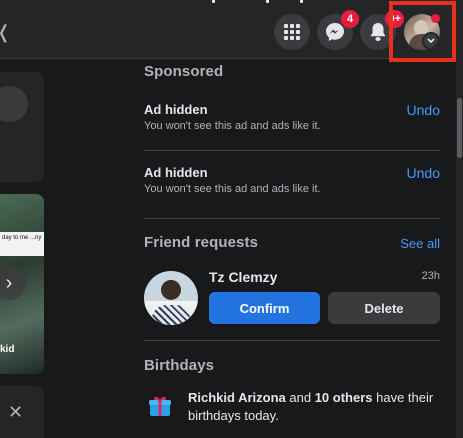 The image size is (463, 438). Describe the element at coordinates (179, 365) in the screenshot. I see `birthdays-title: Birthdays` at that location.